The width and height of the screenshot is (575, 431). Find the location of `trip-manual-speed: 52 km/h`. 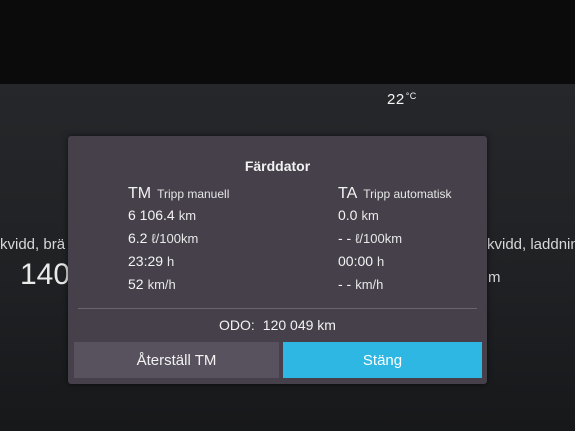

trip-manual-speed: 52 km/h is located at coordinates (178, 287).